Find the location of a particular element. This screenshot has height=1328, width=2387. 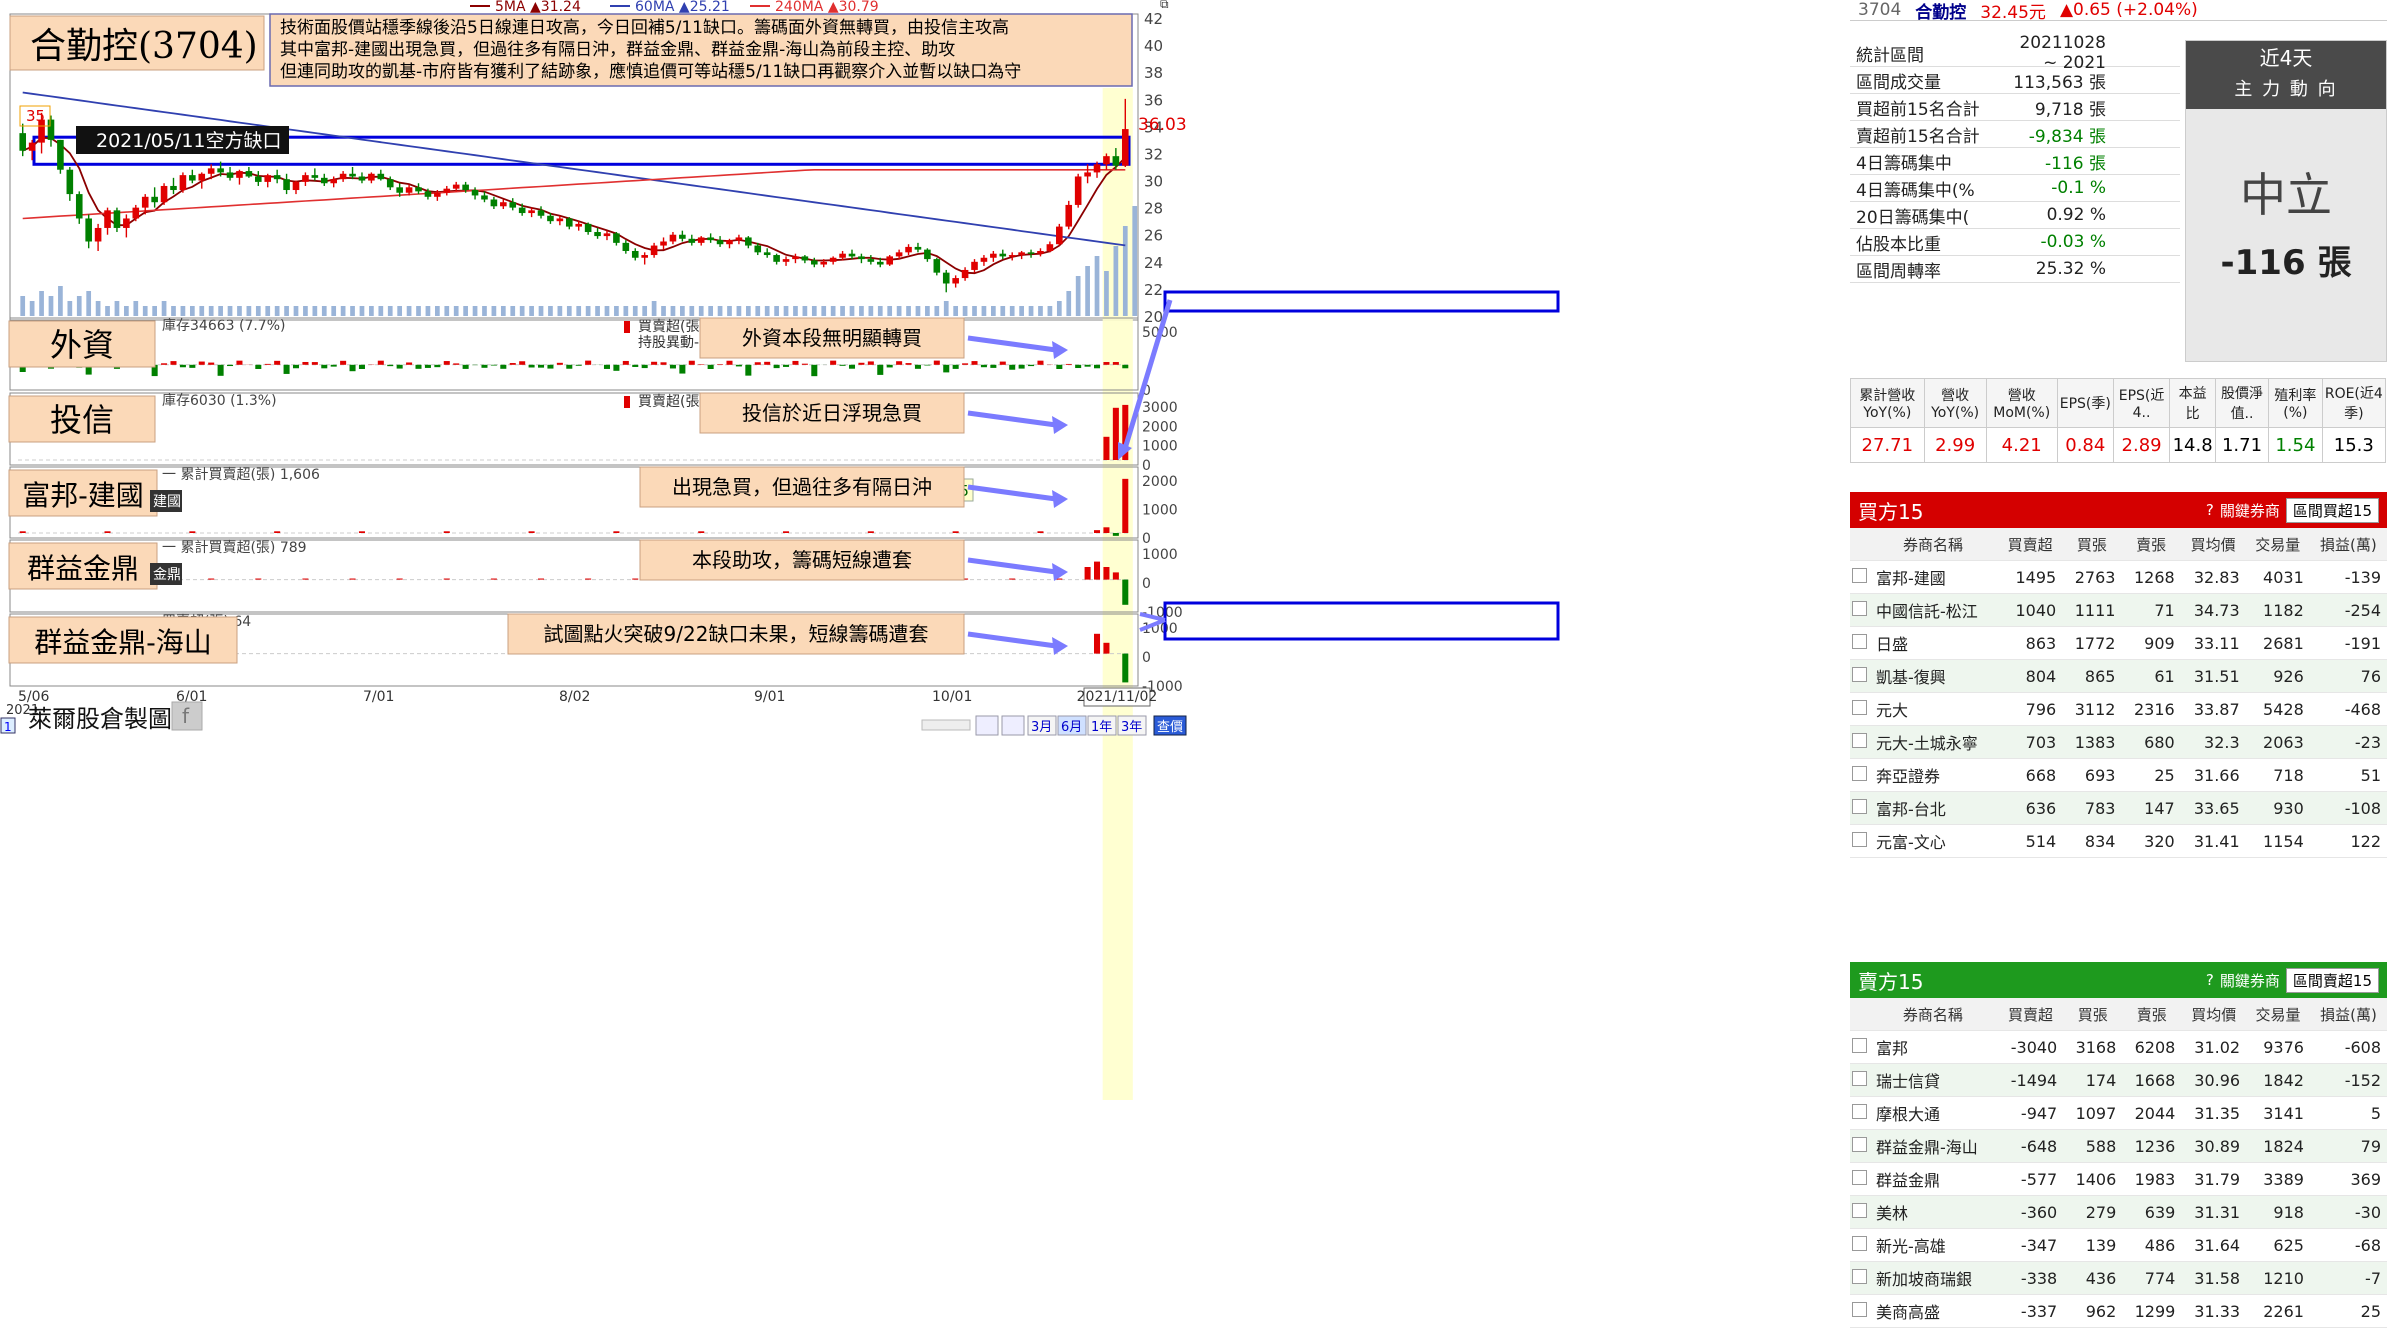

broker-value: 962 is located at coordinates (2092, 1311).